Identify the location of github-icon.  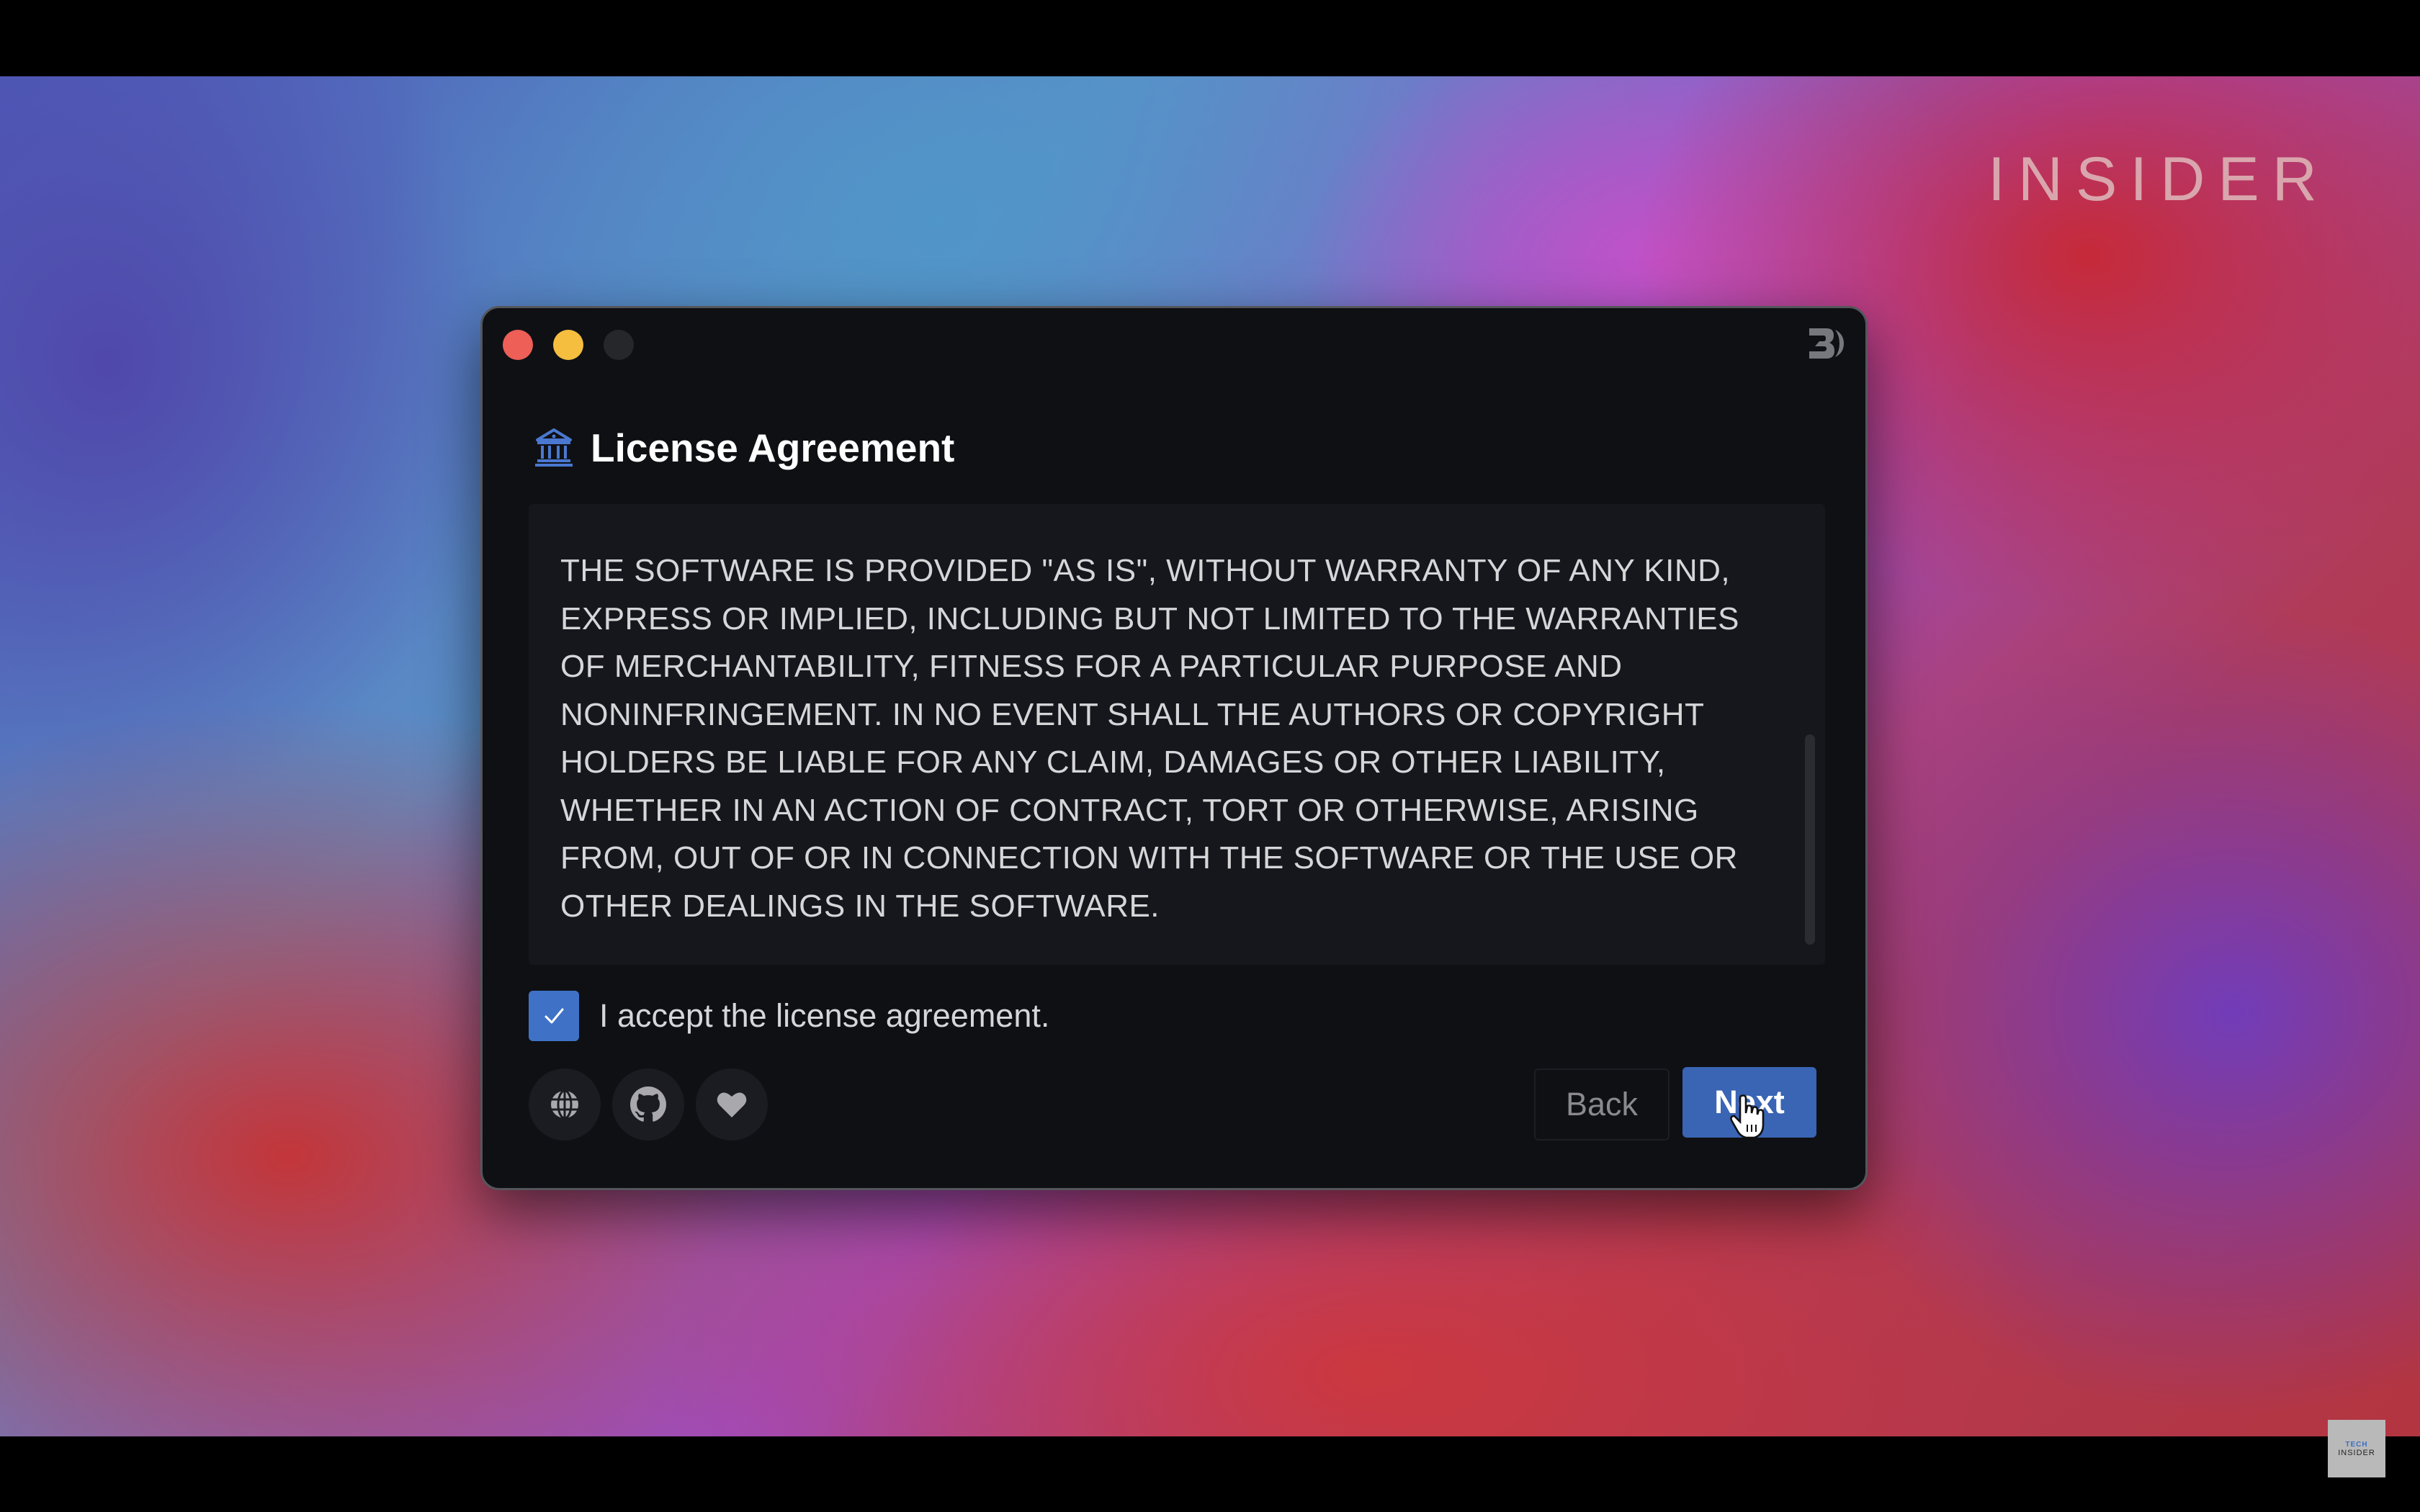
(648, 1104).